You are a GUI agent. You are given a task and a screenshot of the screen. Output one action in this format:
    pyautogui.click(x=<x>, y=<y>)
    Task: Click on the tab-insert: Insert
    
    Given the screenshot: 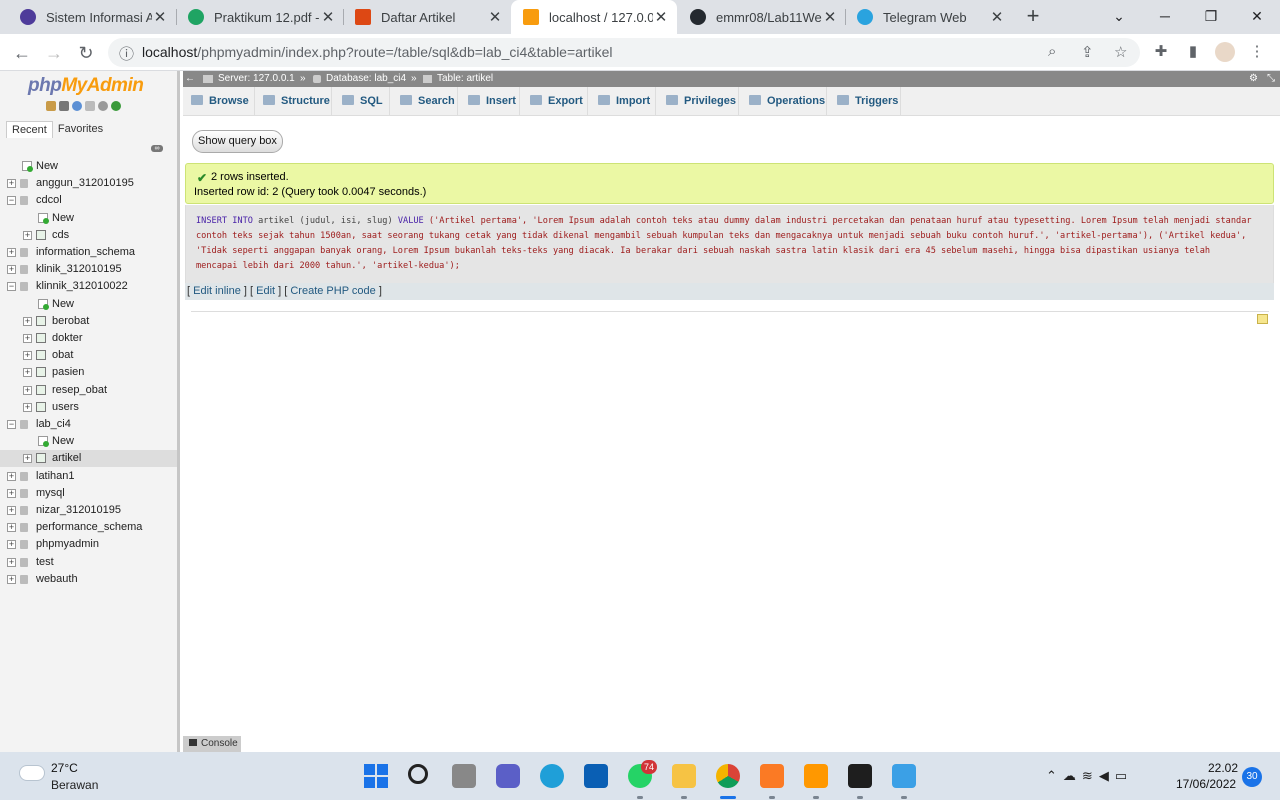 What is the action you would take?
    pyautogui.click(x=489, y=101)
    